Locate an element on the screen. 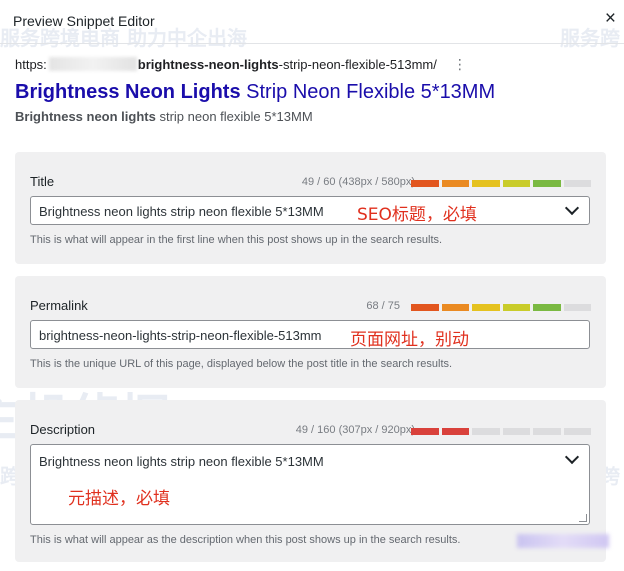  more-vertical-icon: ⋮ is located at coordinates (460, 64).